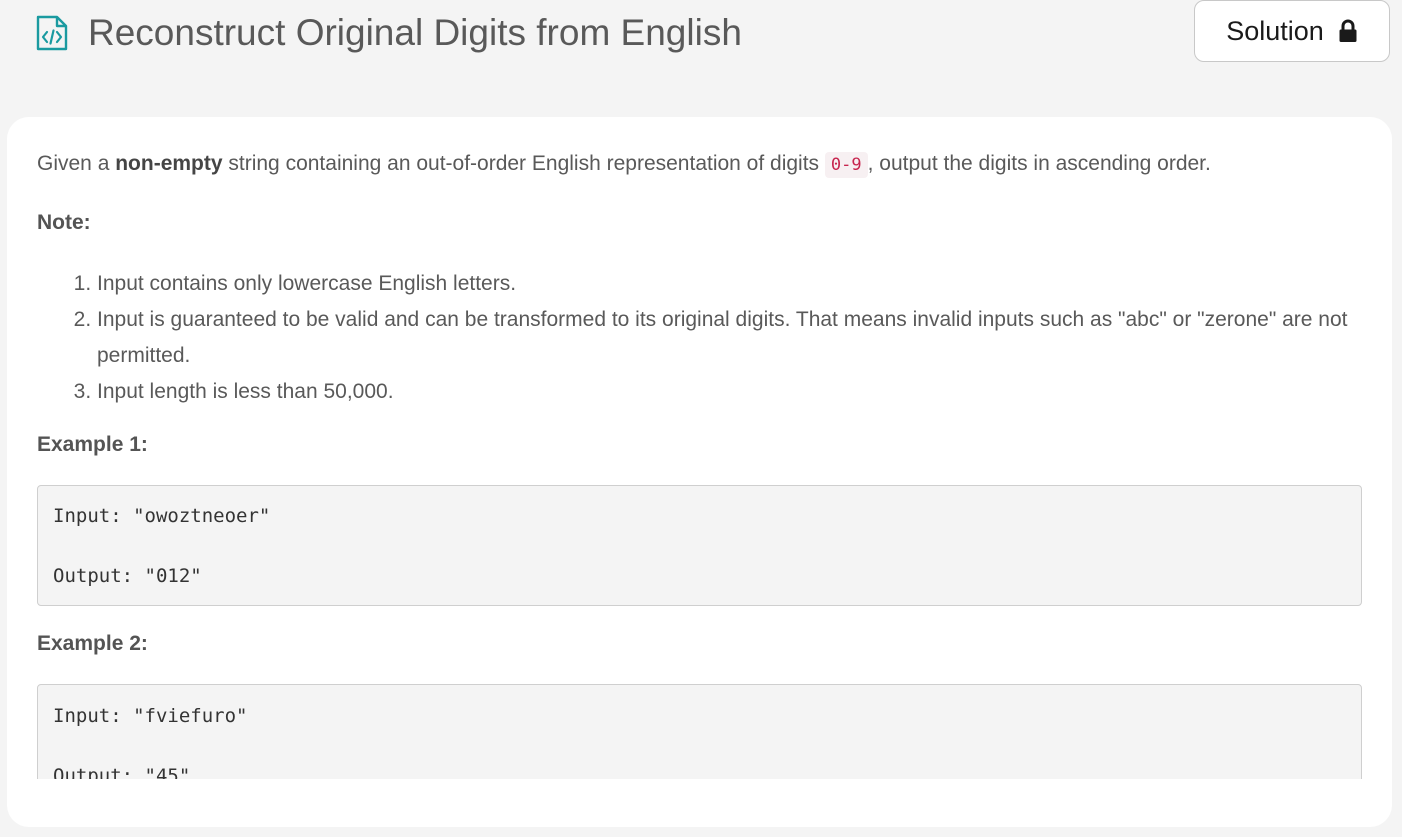  What do you see at coordinates (127, 576) in the screenshot?
I see `example-1-output: Output: "012"` at bounding box center [127, 576].